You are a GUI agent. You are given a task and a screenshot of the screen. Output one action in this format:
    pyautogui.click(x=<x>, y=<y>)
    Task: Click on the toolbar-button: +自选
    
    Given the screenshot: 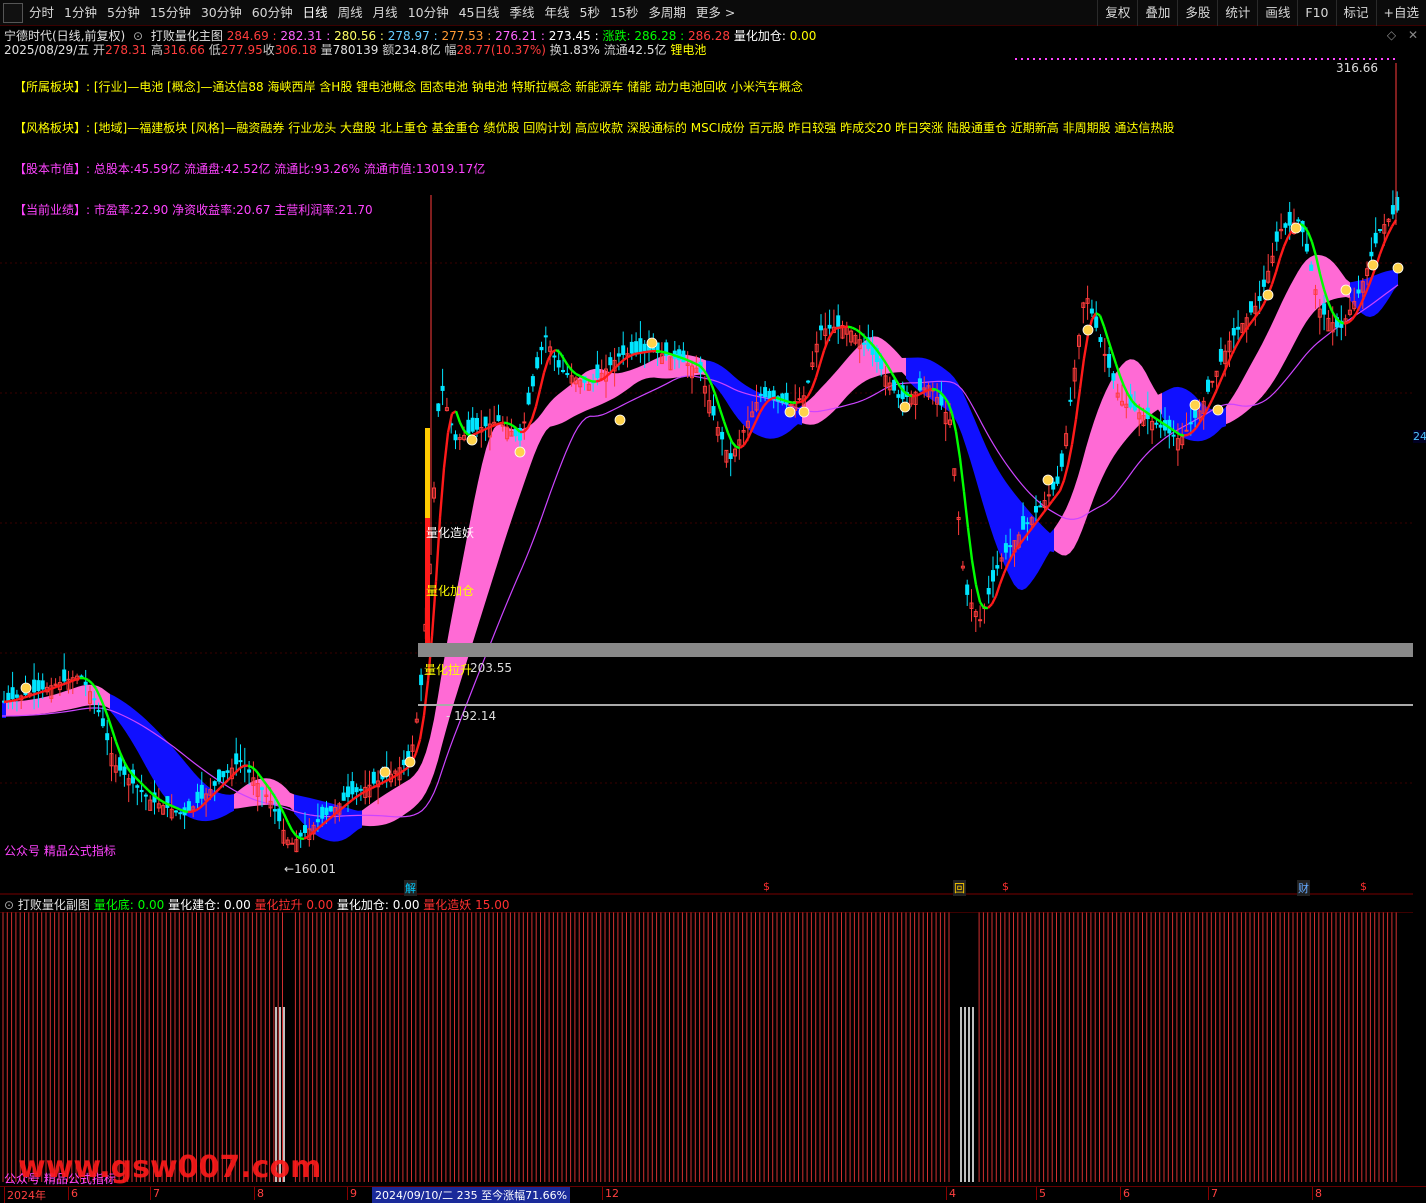 What is the action you would take?
    pyautogui.click(x=1401, y=13)
    